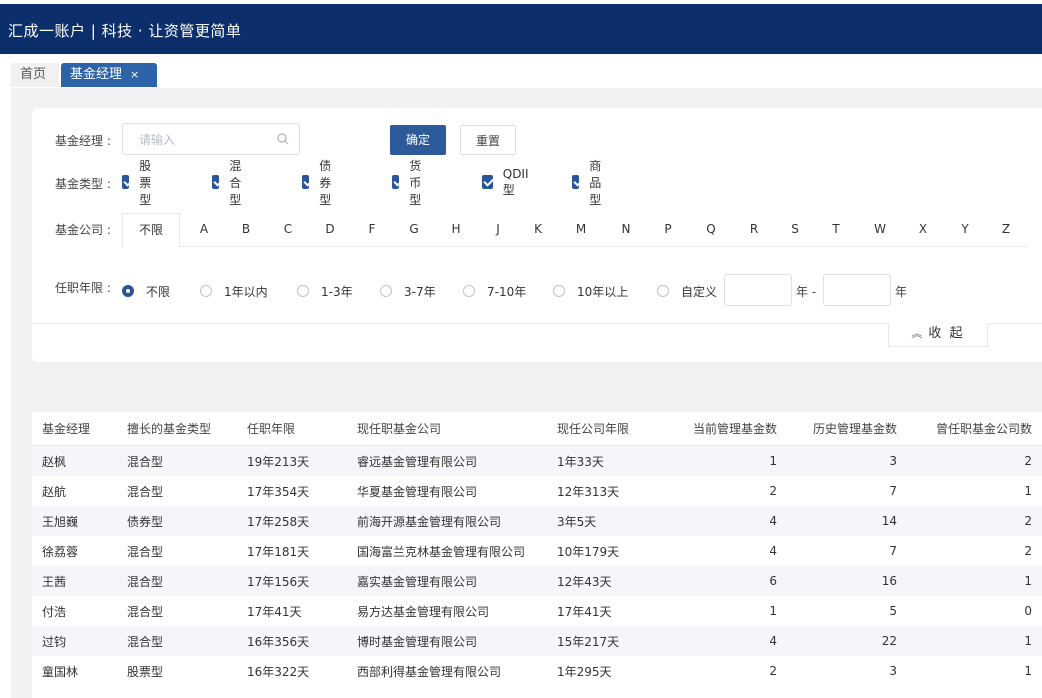 Image resolution: width=1042 pixels, height=698 pixels. Describe the element at coordinates (923, 229) in the screenshot. I see `letter-x: X` at that location.